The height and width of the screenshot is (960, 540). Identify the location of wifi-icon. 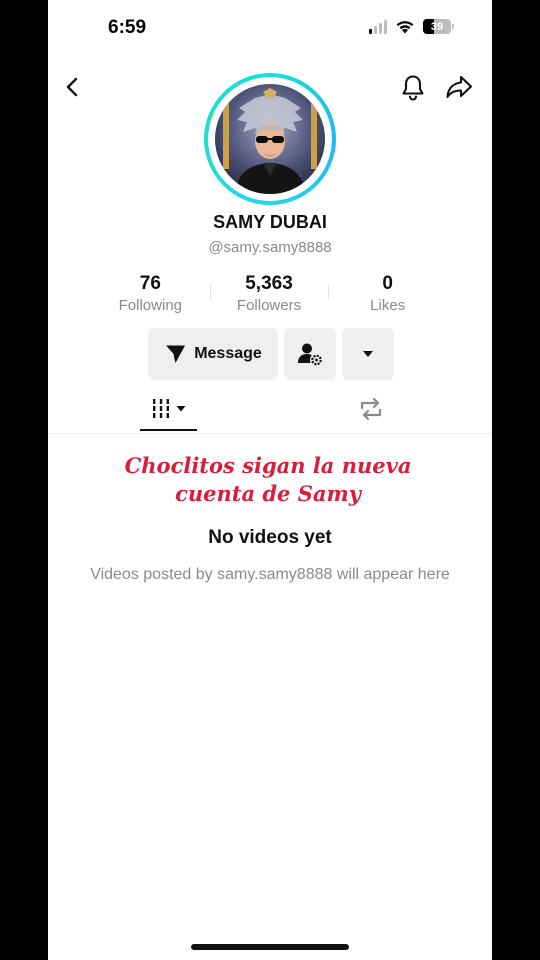
(405, 27).